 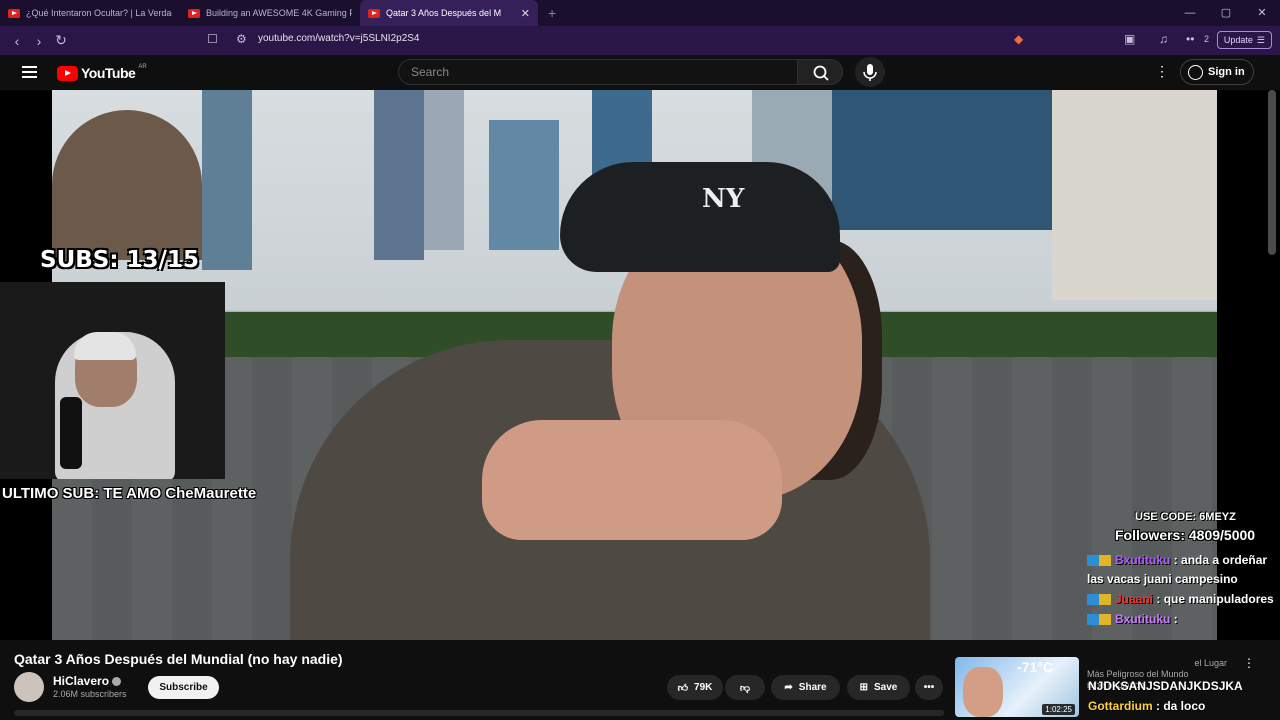 I want to click on chat-message: Gottardium : da loco, so click(x=1165, y=706).